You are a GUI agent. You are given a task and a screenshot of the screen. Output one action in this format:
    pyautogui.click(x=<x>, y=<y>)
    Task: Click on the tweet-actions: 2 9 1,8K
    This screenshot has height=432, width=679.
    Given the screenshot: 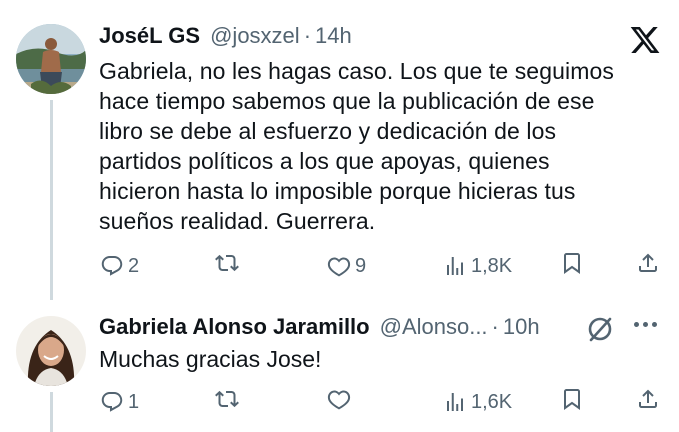 What is the action you would take?
    pyautogui.click(x=339, y=266)
    